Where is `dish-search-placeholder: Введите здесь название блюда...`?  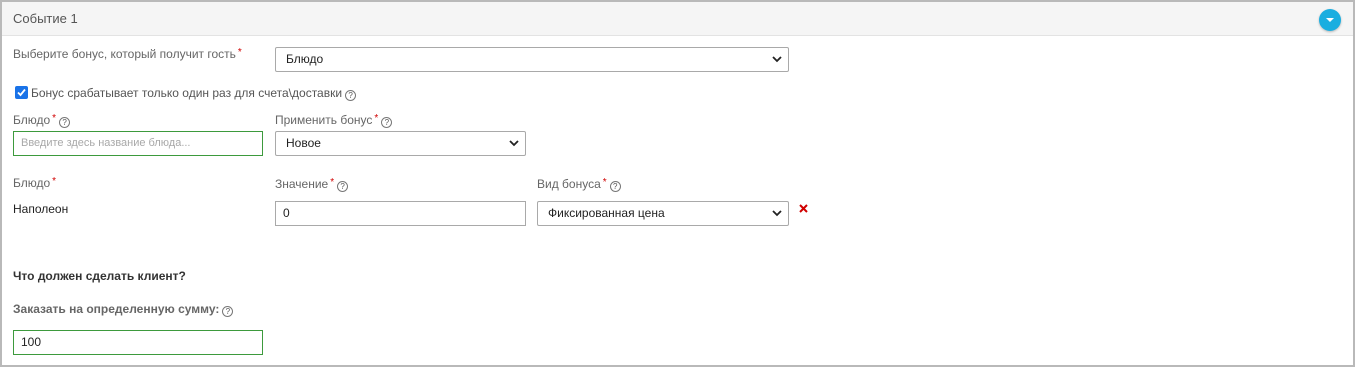
dish-search-placeholder: Введите здесь название блюда... is located at coordinates (106, 143).